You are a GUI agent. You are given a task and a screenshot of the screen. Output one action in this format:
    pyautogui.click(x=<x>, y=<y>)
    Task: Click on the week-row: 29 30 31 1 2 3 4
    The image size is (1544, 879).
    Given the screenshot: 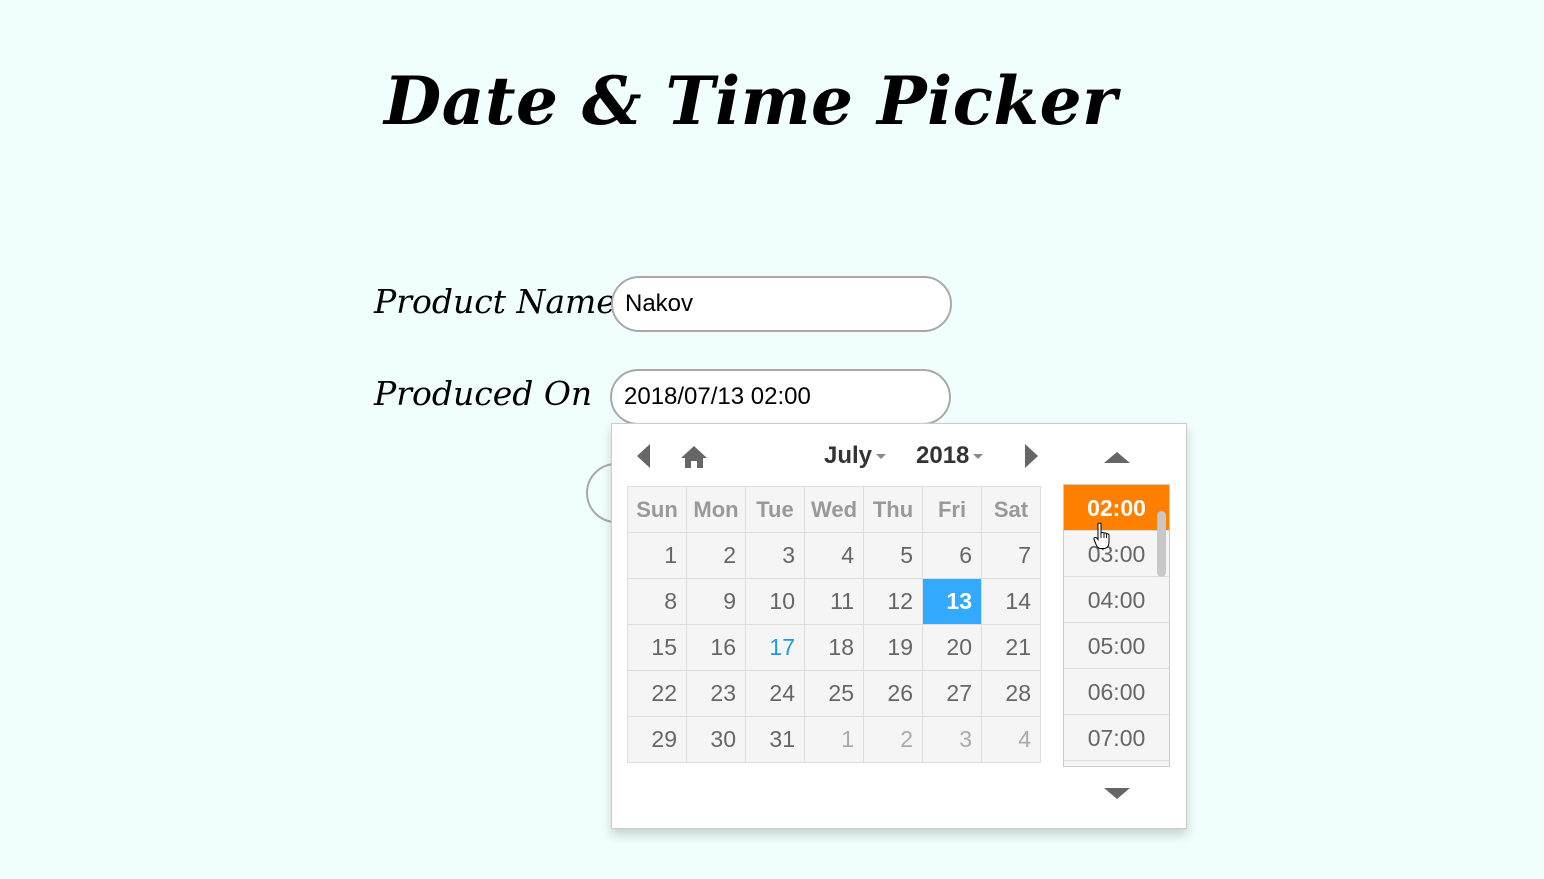 What is the action you would take?
    pyautogui.click(x=834, y=739)
    